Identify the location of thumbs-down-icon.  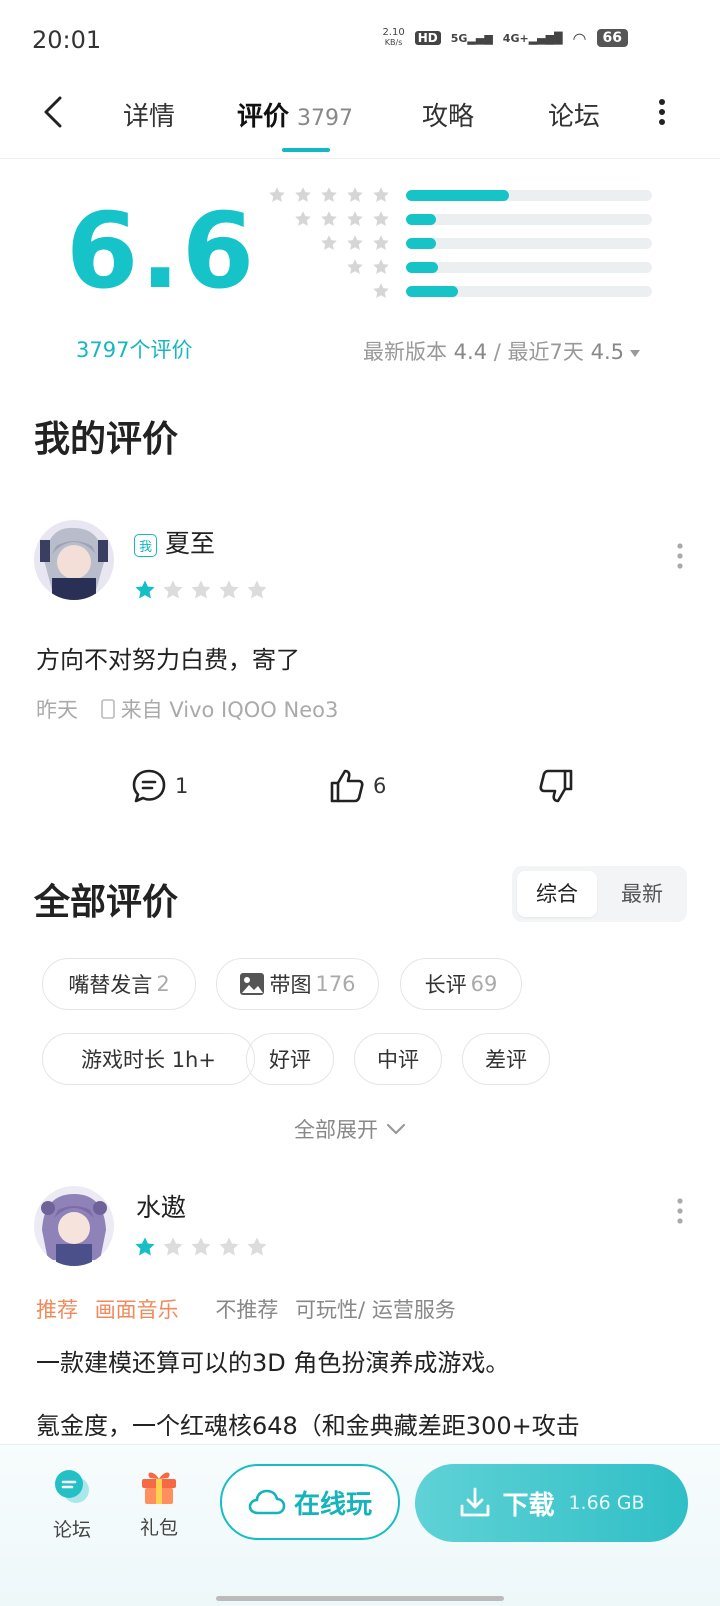
(556, 786).